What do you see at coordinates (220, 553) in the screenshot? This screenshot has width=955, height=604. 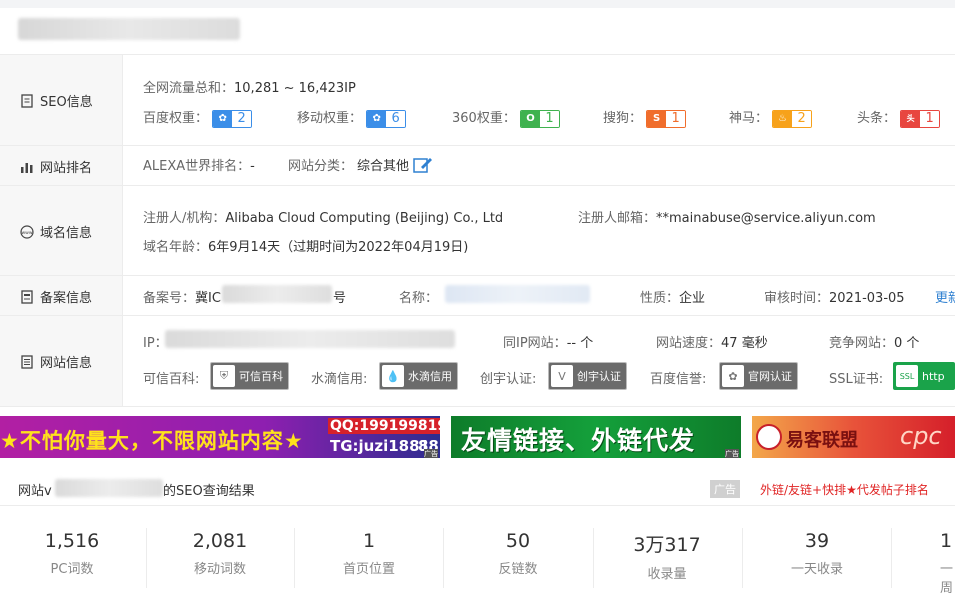 I see `stat-mobile-words: 2,081 移动词数` at bounding box center [220, 553].